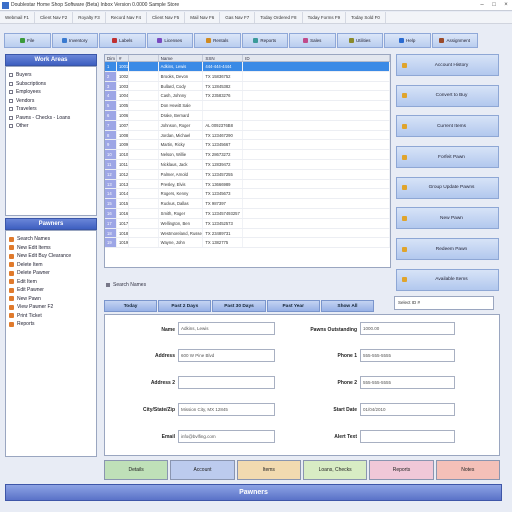  I want to click on table-row: 2 1002 Brooks, Devon TX 15836752, so click(247, 76).